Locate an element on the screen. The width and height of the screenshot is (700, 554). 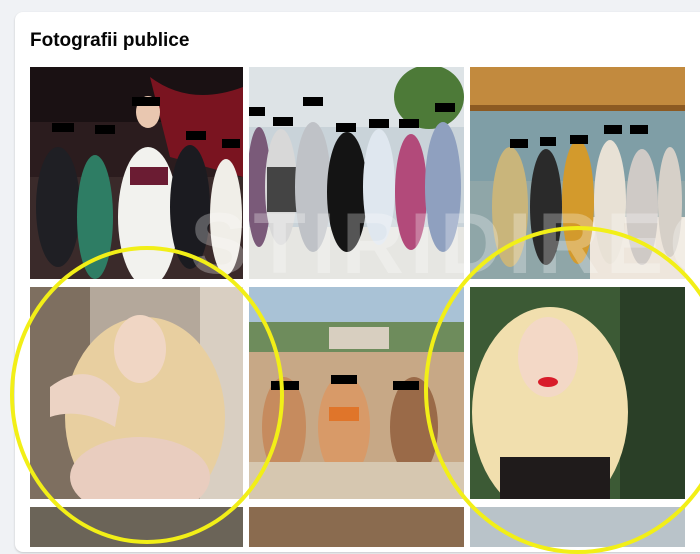
photo-blonde-portrait-2-image is located at coordinates (577, 393).